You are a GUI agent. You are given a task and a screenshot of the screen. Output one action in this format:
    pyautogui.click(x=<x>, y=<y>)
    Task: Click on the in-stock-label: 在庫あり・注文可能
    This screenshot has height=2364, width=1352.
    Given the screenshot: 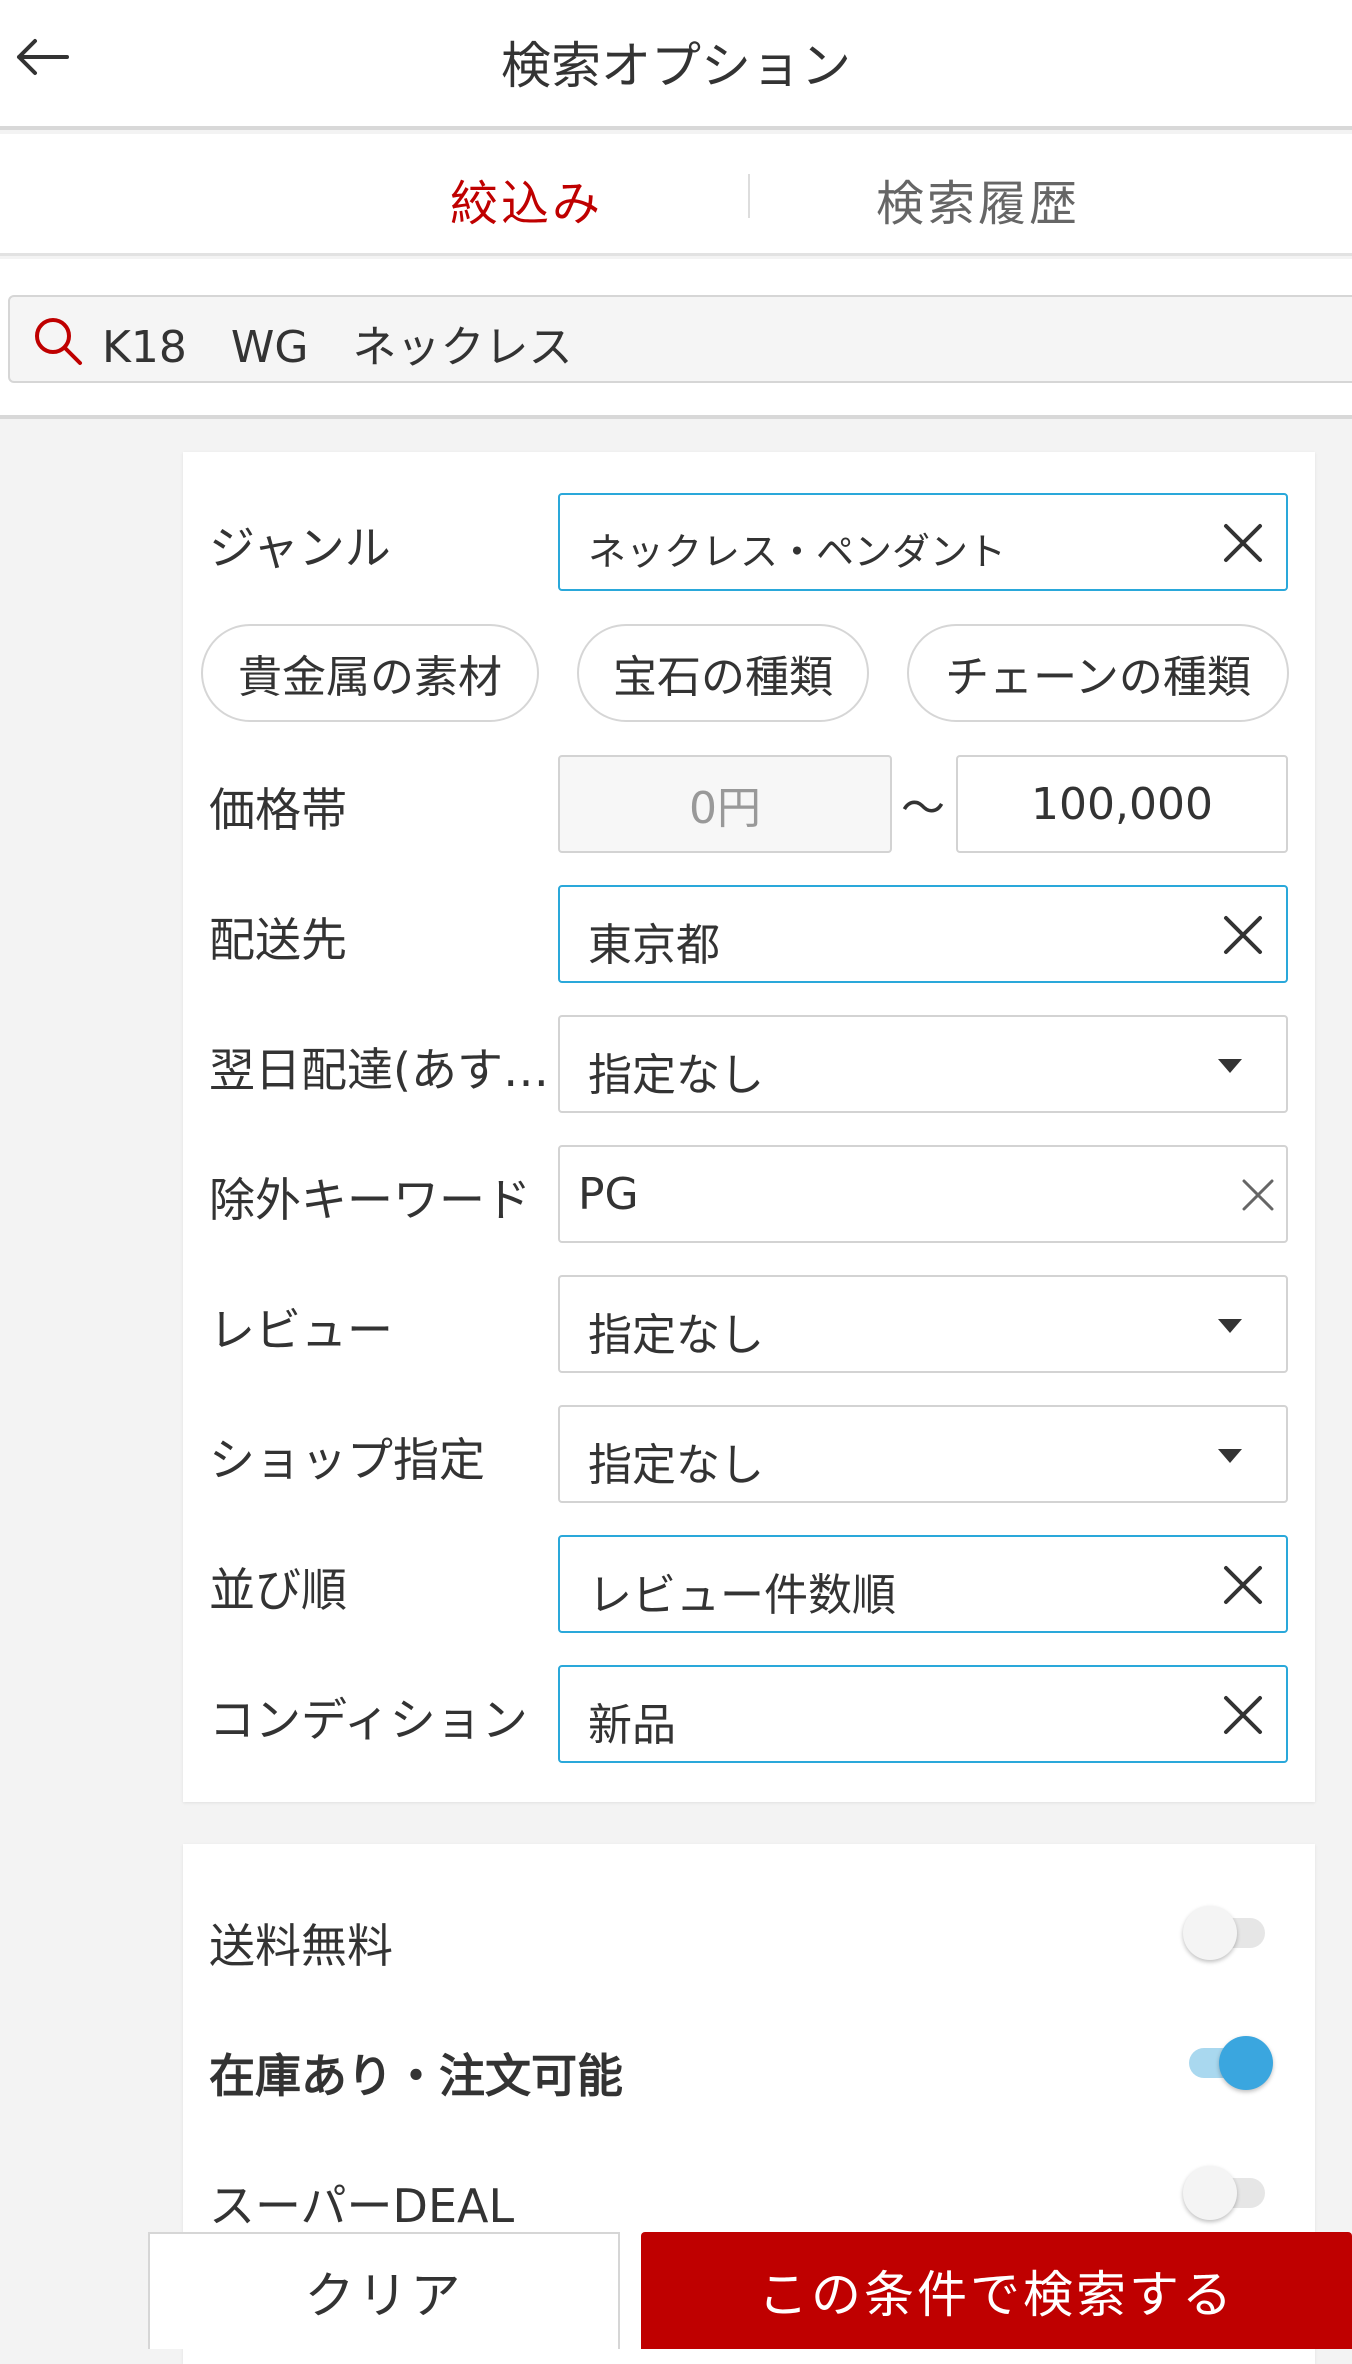 What is the action you would take?
    pyautogui.click(x=416, y=2076)
    